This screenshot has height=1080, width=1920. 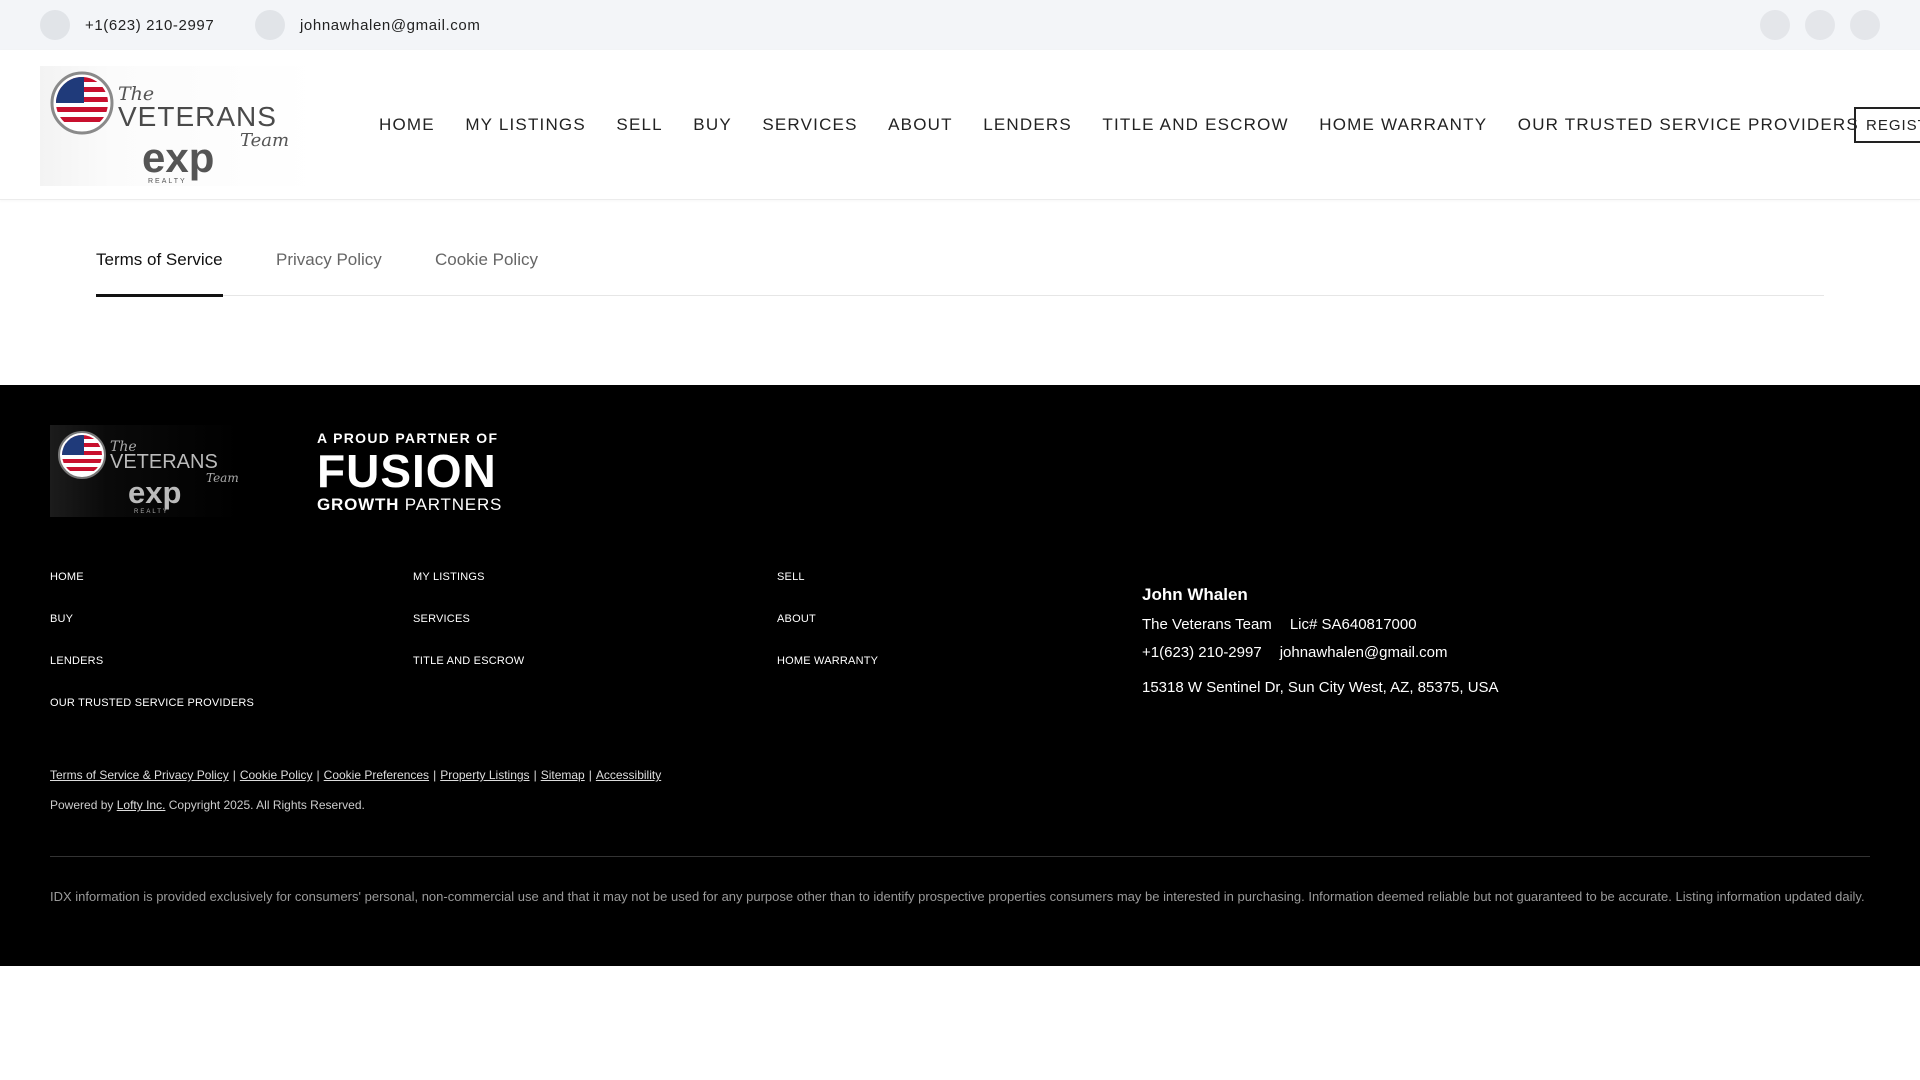 I want to click on footer-link-about: ABOUT, so click(x=796, y=619).